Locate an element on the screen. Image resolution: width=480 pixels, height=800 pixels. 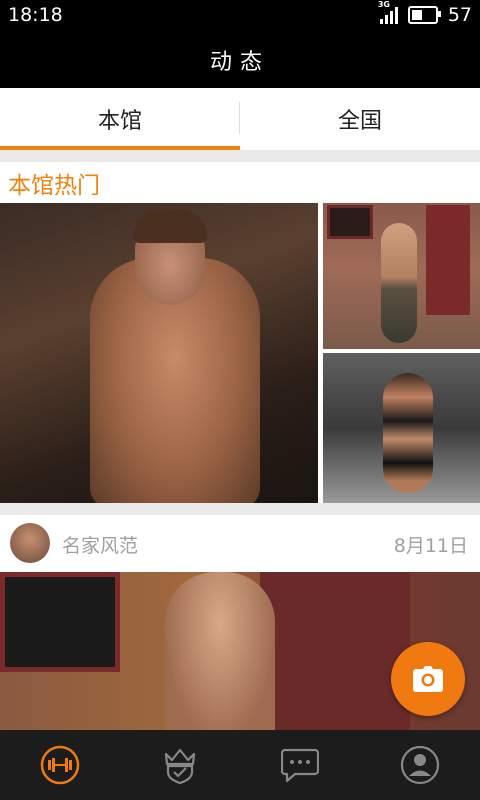
status-bar: 18:18 3G 57 is located at coordinates (240, 16).